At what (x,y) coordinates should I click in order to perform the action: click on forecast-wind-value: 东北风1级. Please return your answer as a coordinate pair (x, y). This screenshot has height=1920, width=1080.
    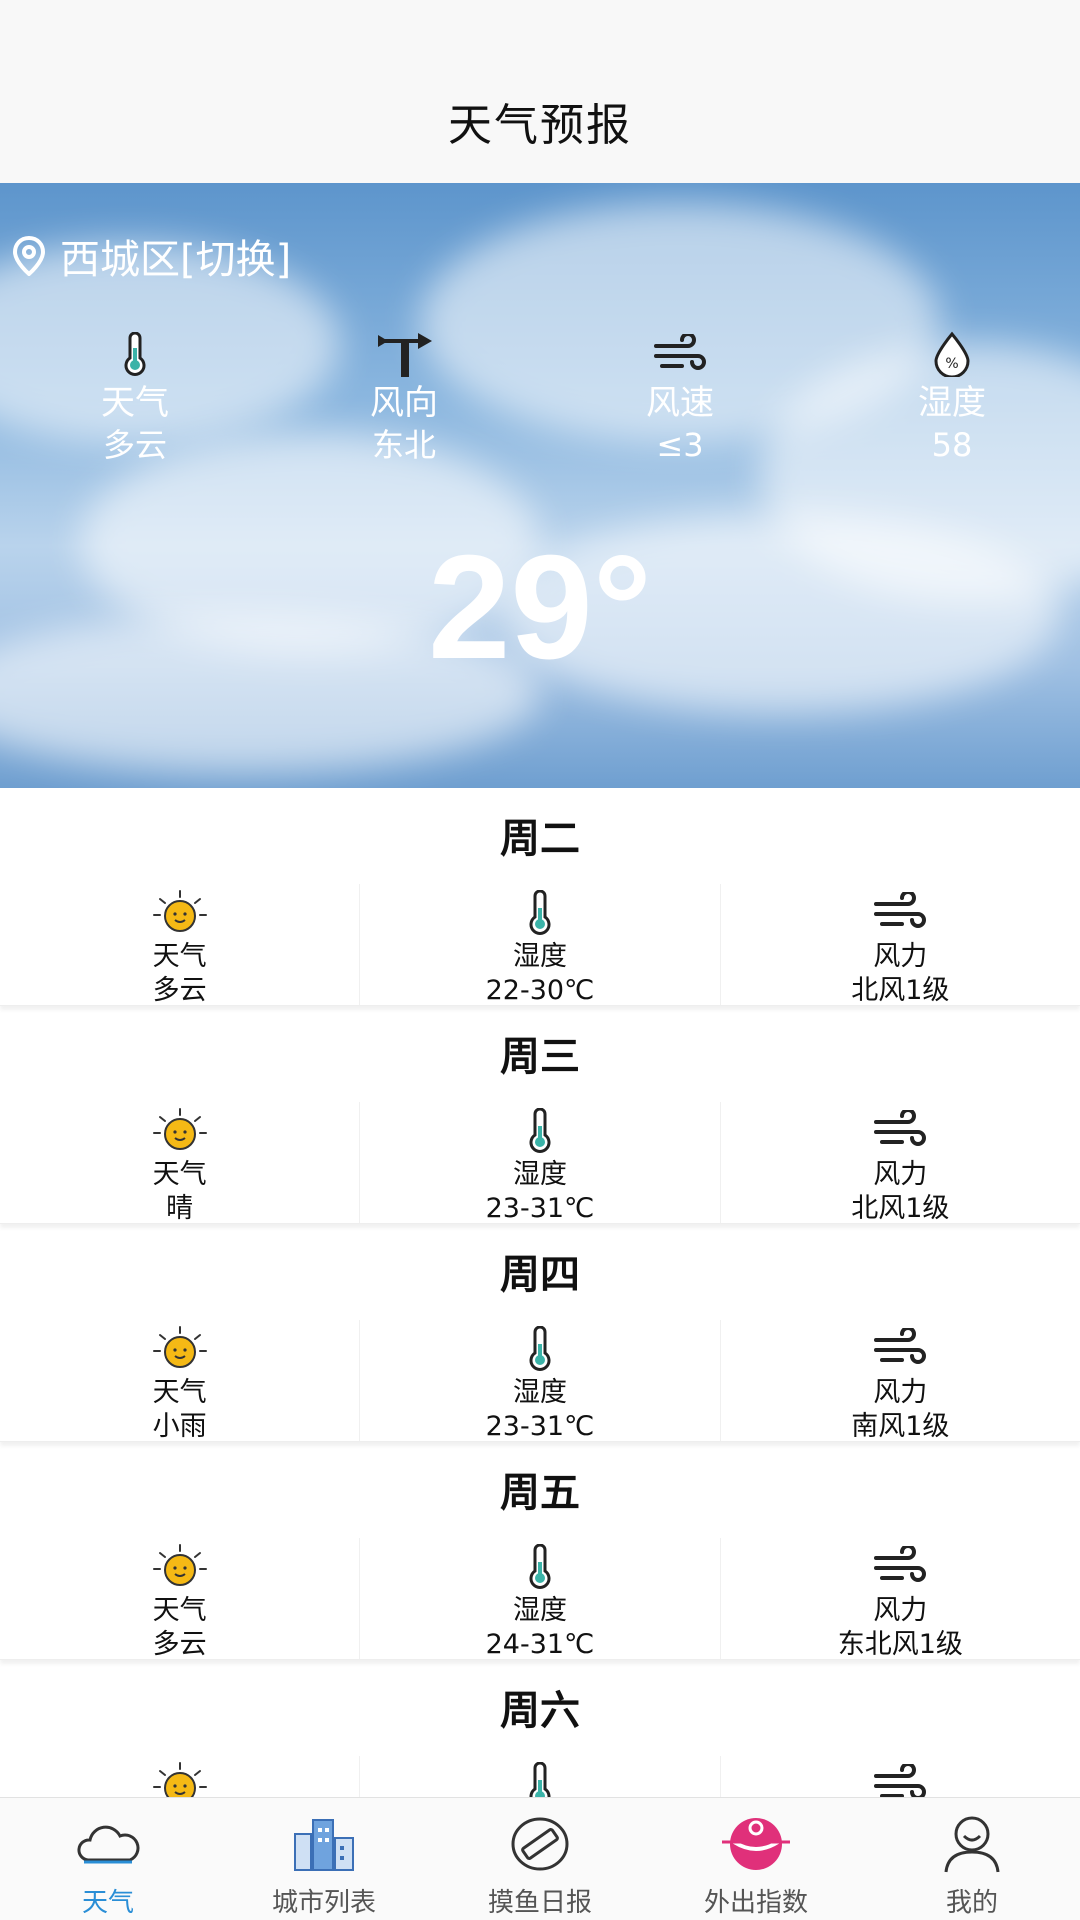
    Looking at the image, I should click on (900, 1644).